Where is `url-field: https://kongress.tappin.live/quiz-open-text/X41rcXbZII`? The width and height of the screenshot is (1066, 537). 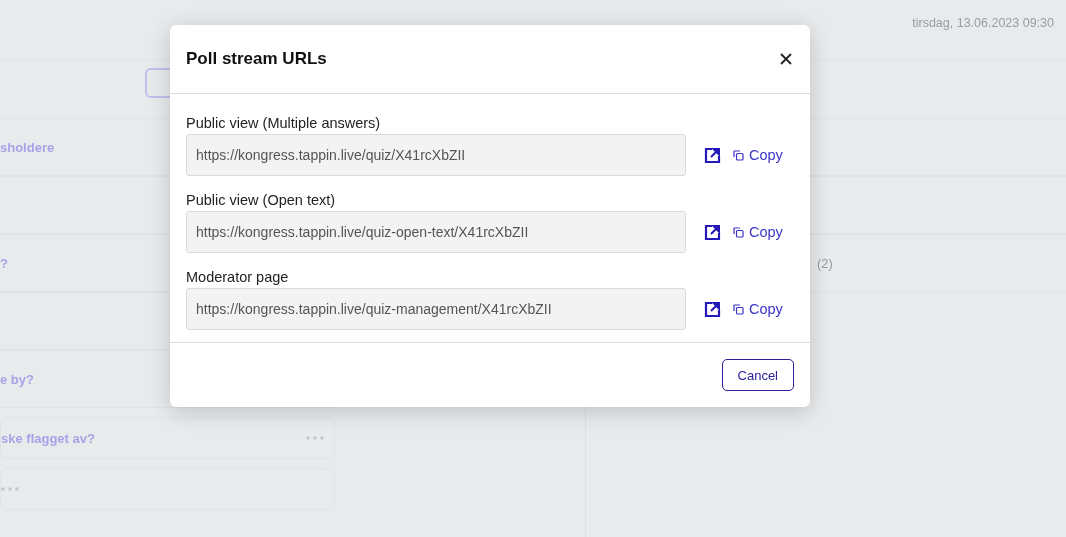
url-field: https://kongress.tappin.live/quiz-open-text/X41rcXbZII is located at coordinates (436, 232).